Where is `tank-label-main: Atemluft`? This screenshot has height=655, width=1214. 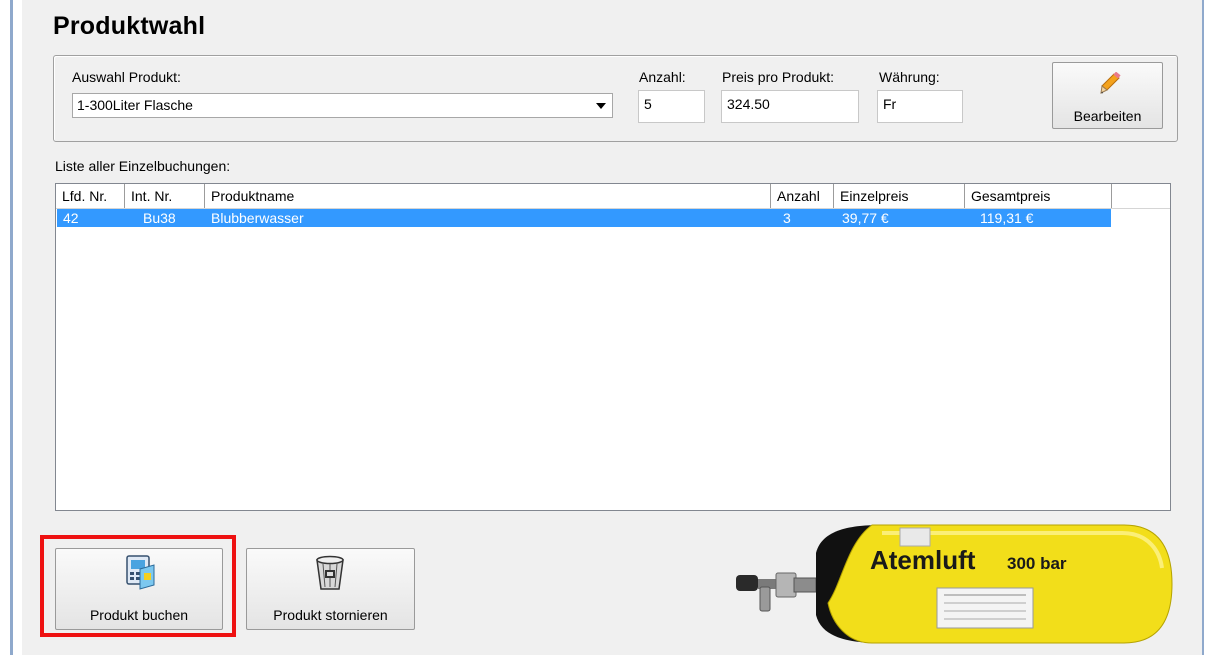
tank-label-main: Atemluft is located at coordinates (923, 560).